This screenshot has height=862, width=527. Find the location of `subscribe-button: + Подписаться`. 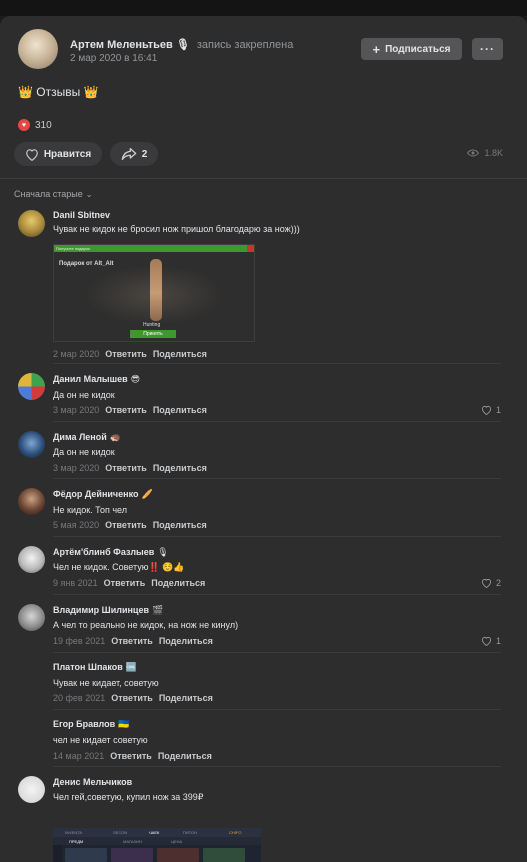

subscribe-button: + Подписаться is located at coordinates (411, 49).